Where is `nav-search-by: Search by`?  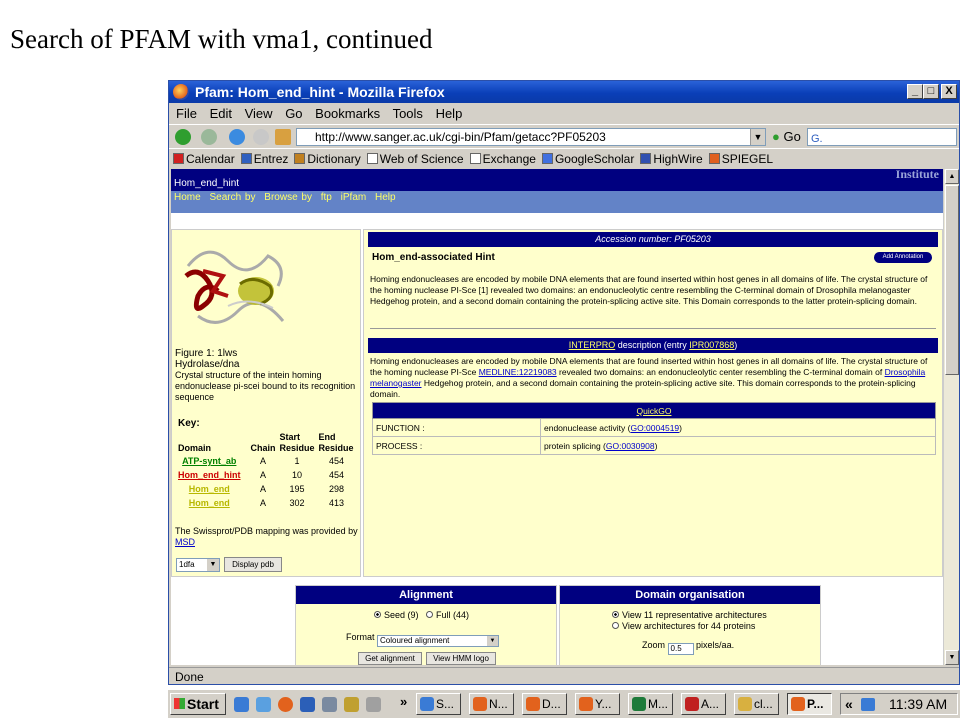 nav-search-by: Search by is located at coordinates (232, 197).